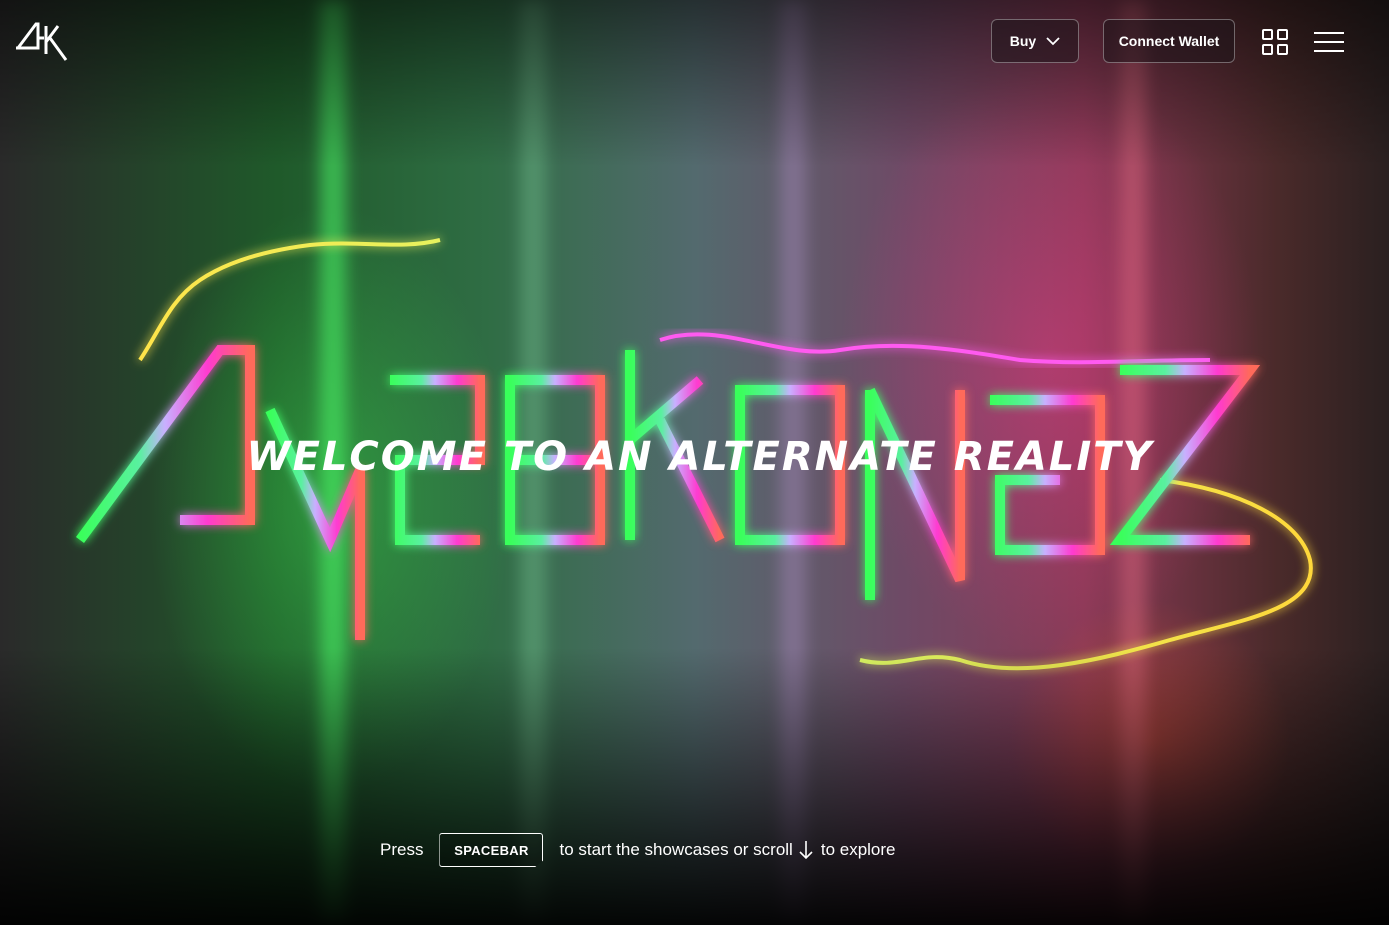  What do you see at coordinates (402, 849) in the screenshot?
I see `press-text: Press` at bounding box center [402, 849].